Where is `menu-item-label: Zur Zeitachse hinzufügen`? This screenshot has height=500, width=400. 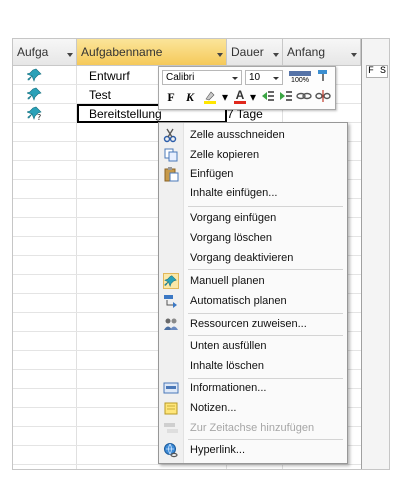 menu-item-label: Zur Zeitachse hinzufügen is located at coordinates (252, 428).